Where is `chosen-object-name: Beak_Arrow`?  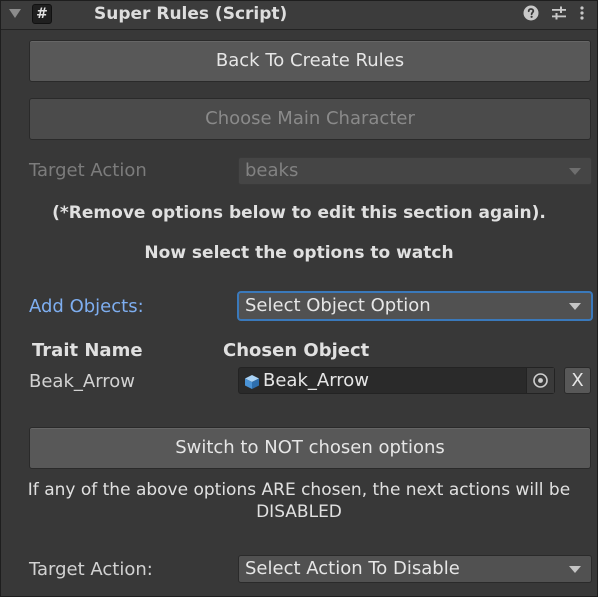
chosen-object-name: Beak_Arrow is located at coordinates (316, 380).